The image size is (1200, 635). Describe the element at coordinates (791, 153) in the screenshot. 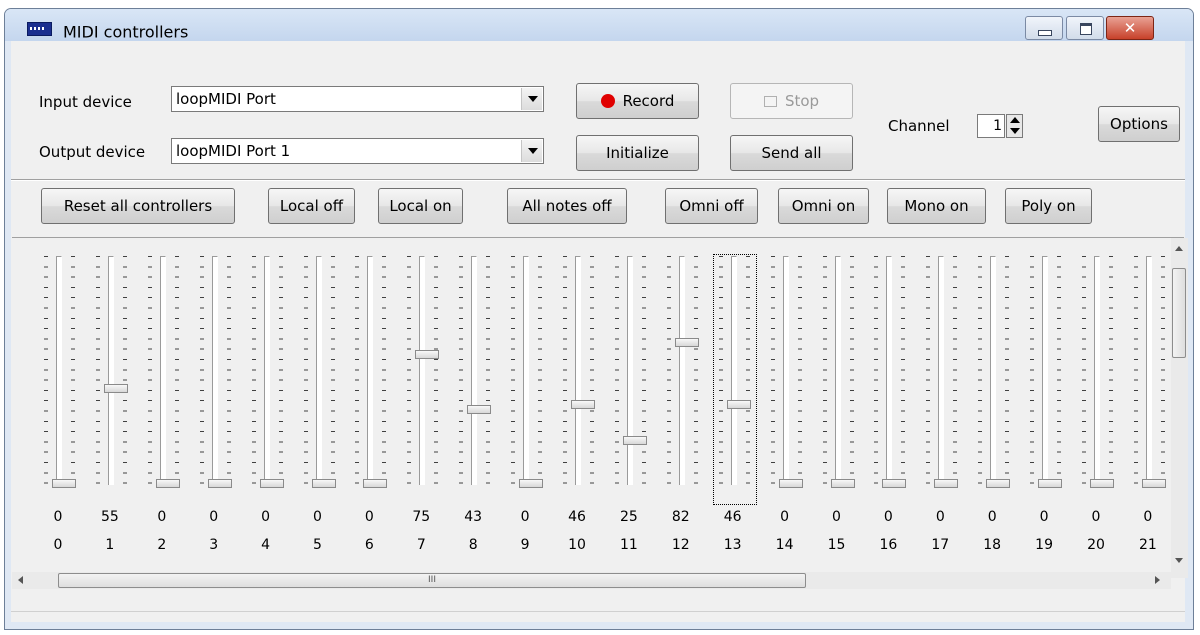

I see `send-all-button: Send all` at that location.